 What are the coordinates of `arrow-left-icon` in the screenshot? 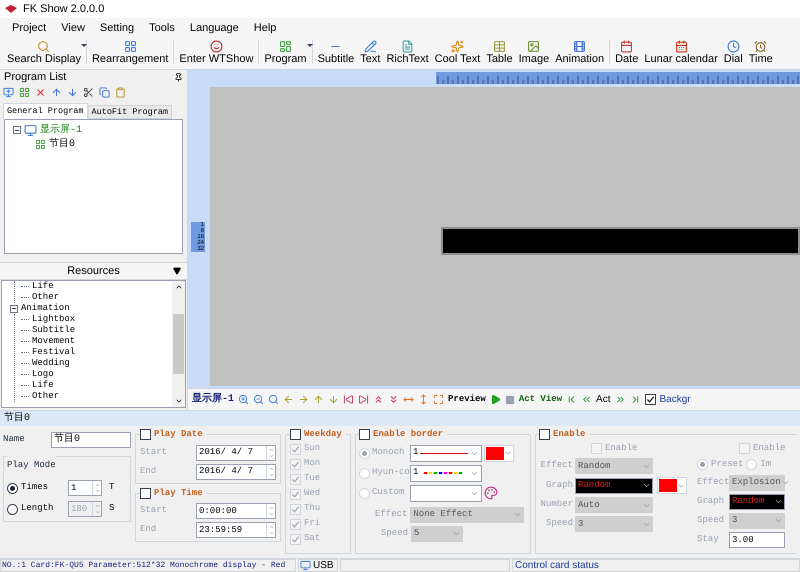 It's located at (288, 399).